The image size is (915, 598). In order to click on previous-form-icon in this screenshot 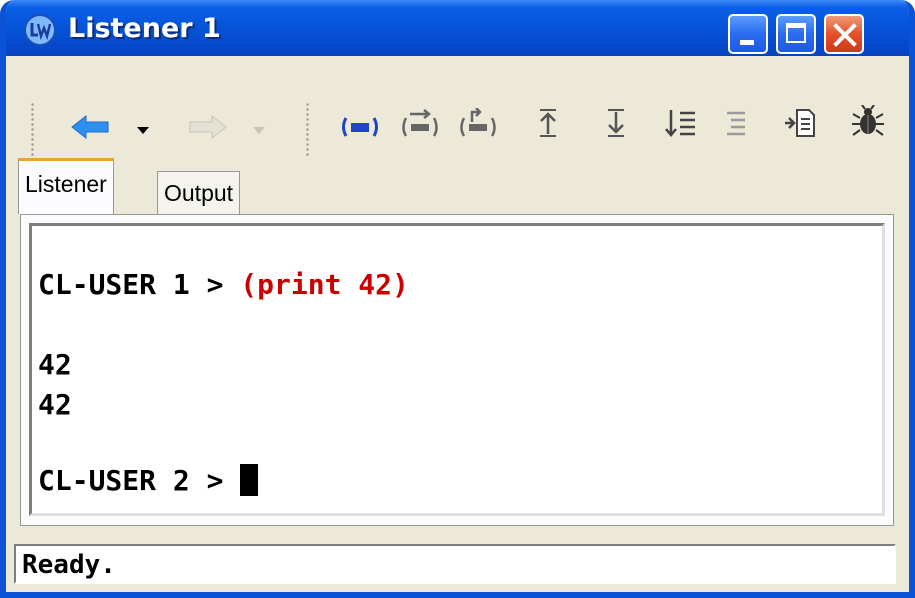, I will do `click(548, 123)`.